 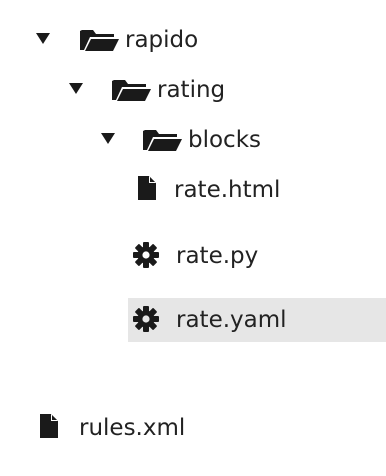 I want to click on tree-file-rate-html: rate.html, so click(x=193, y=190).